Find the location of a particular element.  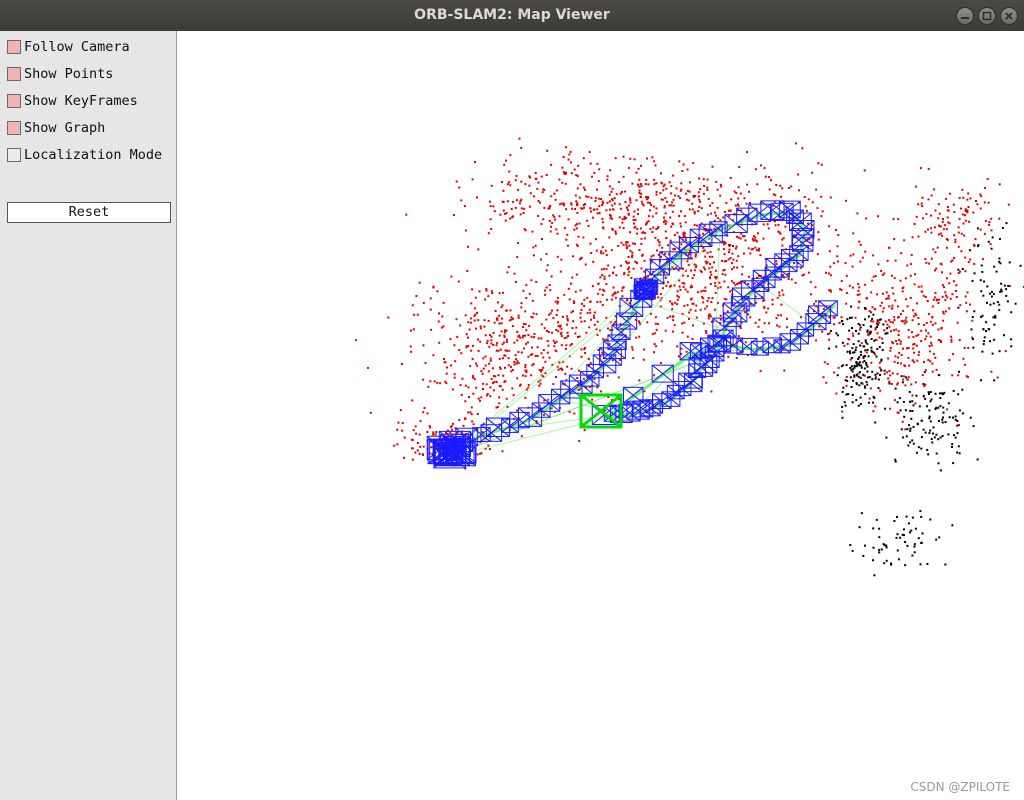

show-graph-checkbox is located at coordinates (14, 128).